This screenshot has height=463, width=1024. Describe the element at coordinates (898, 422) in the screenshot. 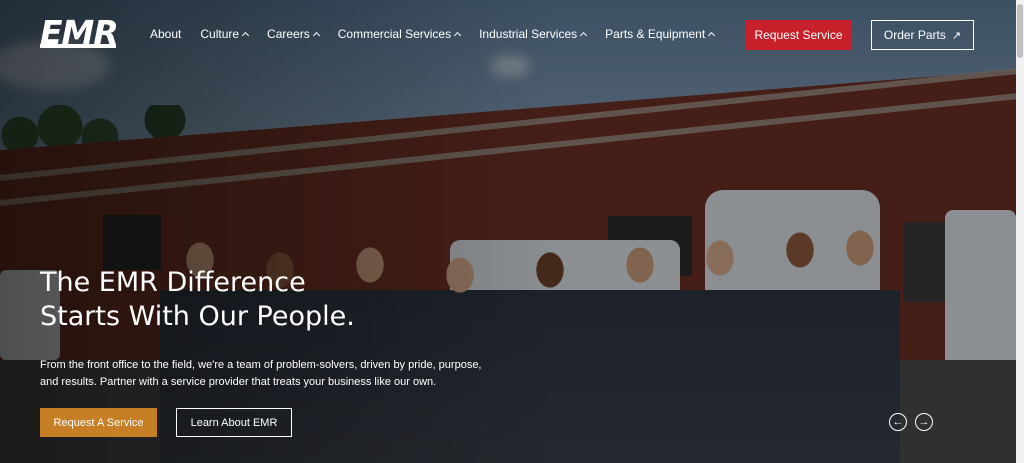

I see `arrow-left-icon: ←` at that location.